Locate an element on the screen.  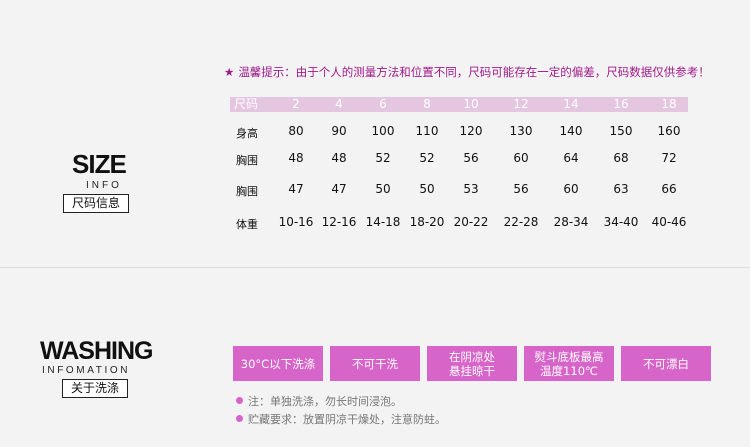
wash-instruction-30c: 30°C以下洗涤 is located at coordinates (278, 363).